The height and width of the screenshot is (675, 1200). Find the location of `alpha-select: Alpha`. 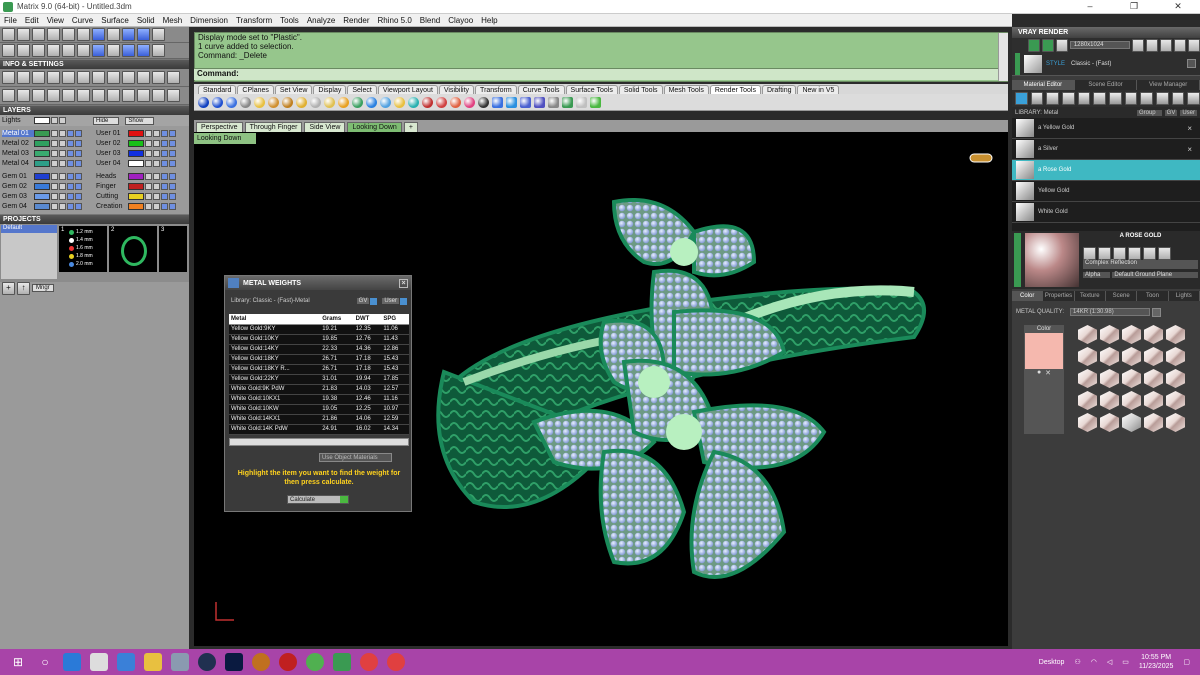

alpha-select: Alpha is located at coordinates (1097, 275).